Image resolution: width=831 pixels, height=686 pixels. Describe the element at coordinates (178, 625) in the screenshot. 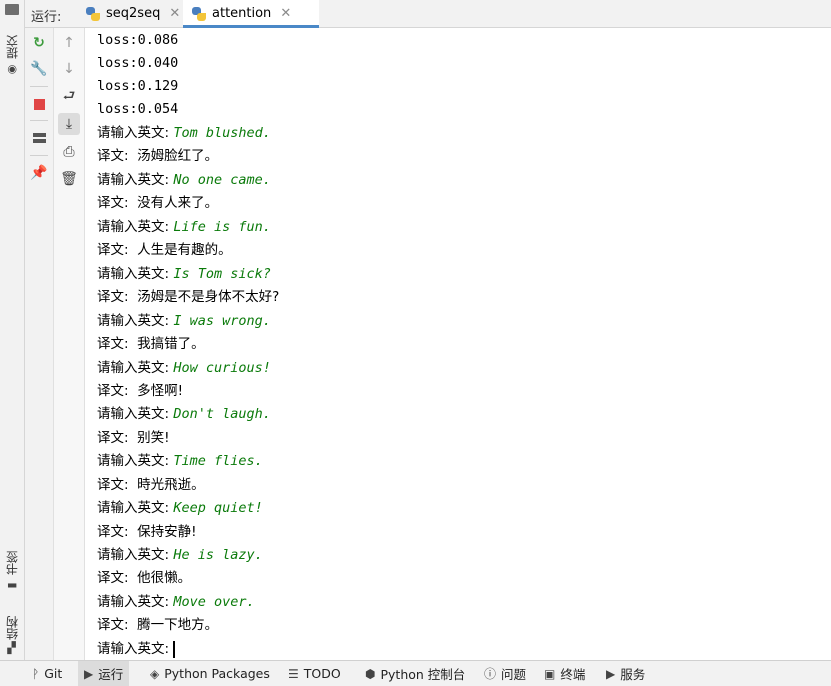

I see `translation-text: 腾一下地方。` at that location.